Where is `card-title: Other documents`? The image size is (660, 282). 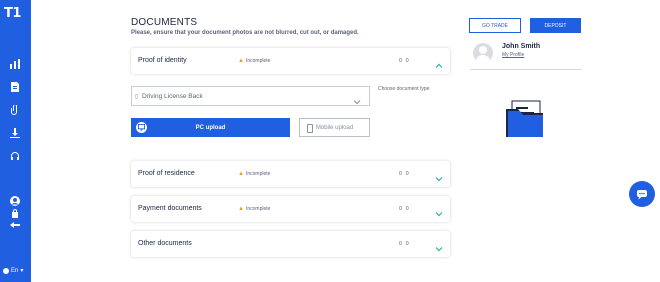 card-title: Other documents is located at coordinates (165, 243).